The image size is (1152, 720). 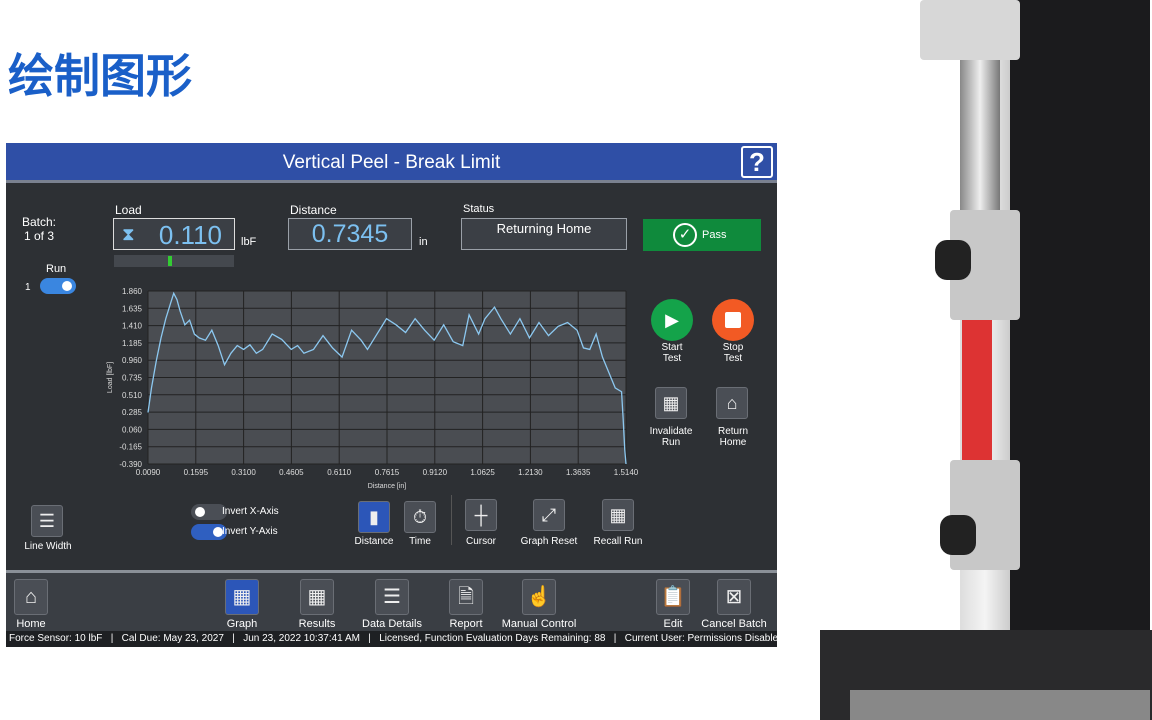 What do you see at coordinates (58, 286) in the screenshot?
I see `run-toggle` at bounding box center [58, 286].